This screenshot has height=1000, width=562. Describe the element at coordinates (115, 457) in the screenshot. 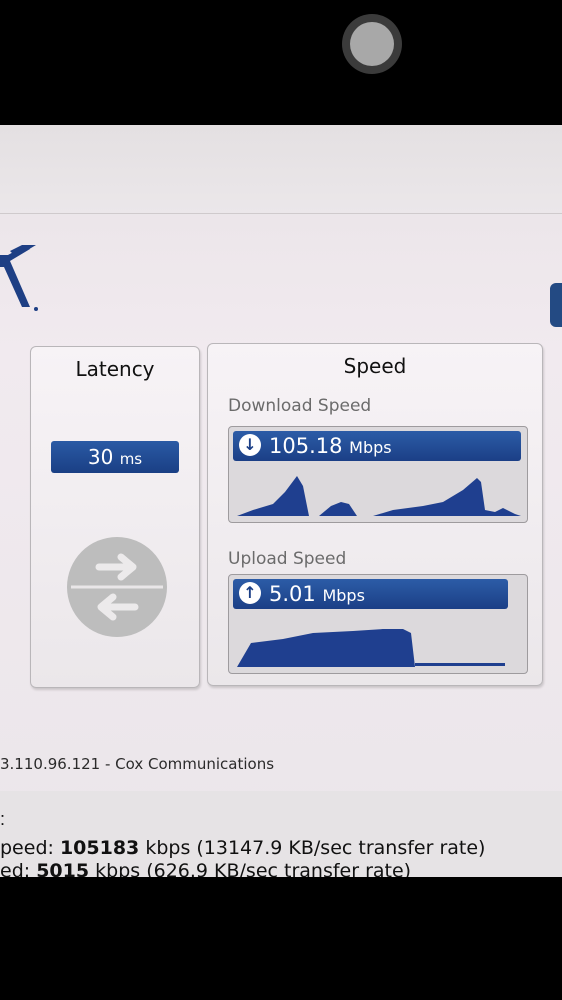

I see `latency-value-badge: 30 ms` at that location.